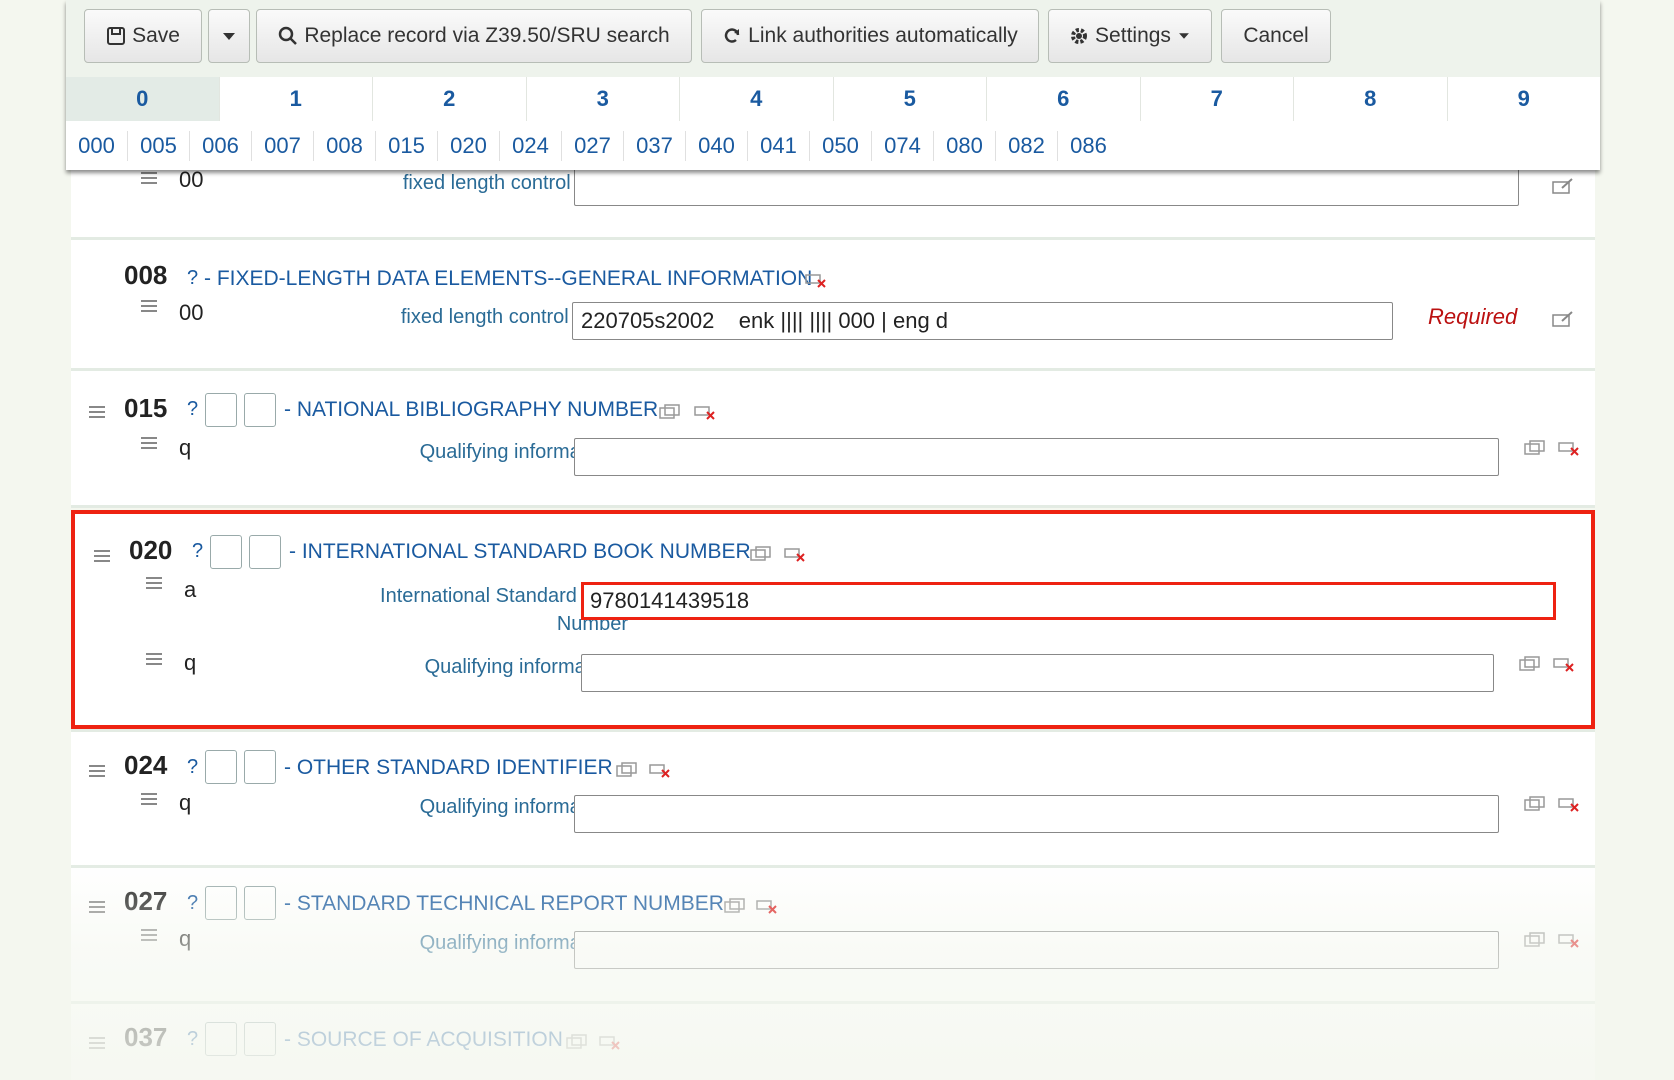 This screenshot has width=1674, height=1080. What do you see at coordinates (1130, 36) in the screenshot?
I see `settings-button: Settings` at bounding box center [1130, 36].